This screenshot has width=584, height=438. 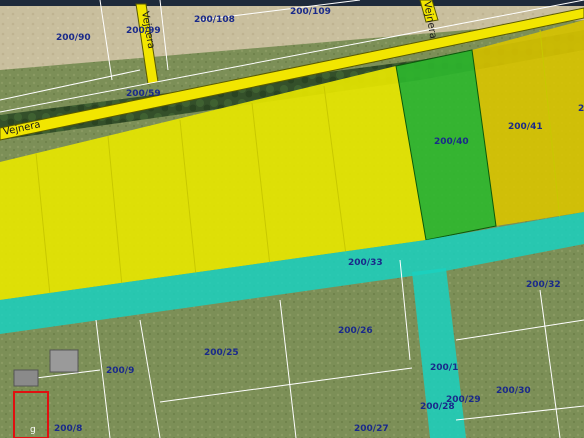 What do you see at coordinates (437, 407) in the screenshot?
I see `parcel-label: 200/28` at bounding box center [437, 407].